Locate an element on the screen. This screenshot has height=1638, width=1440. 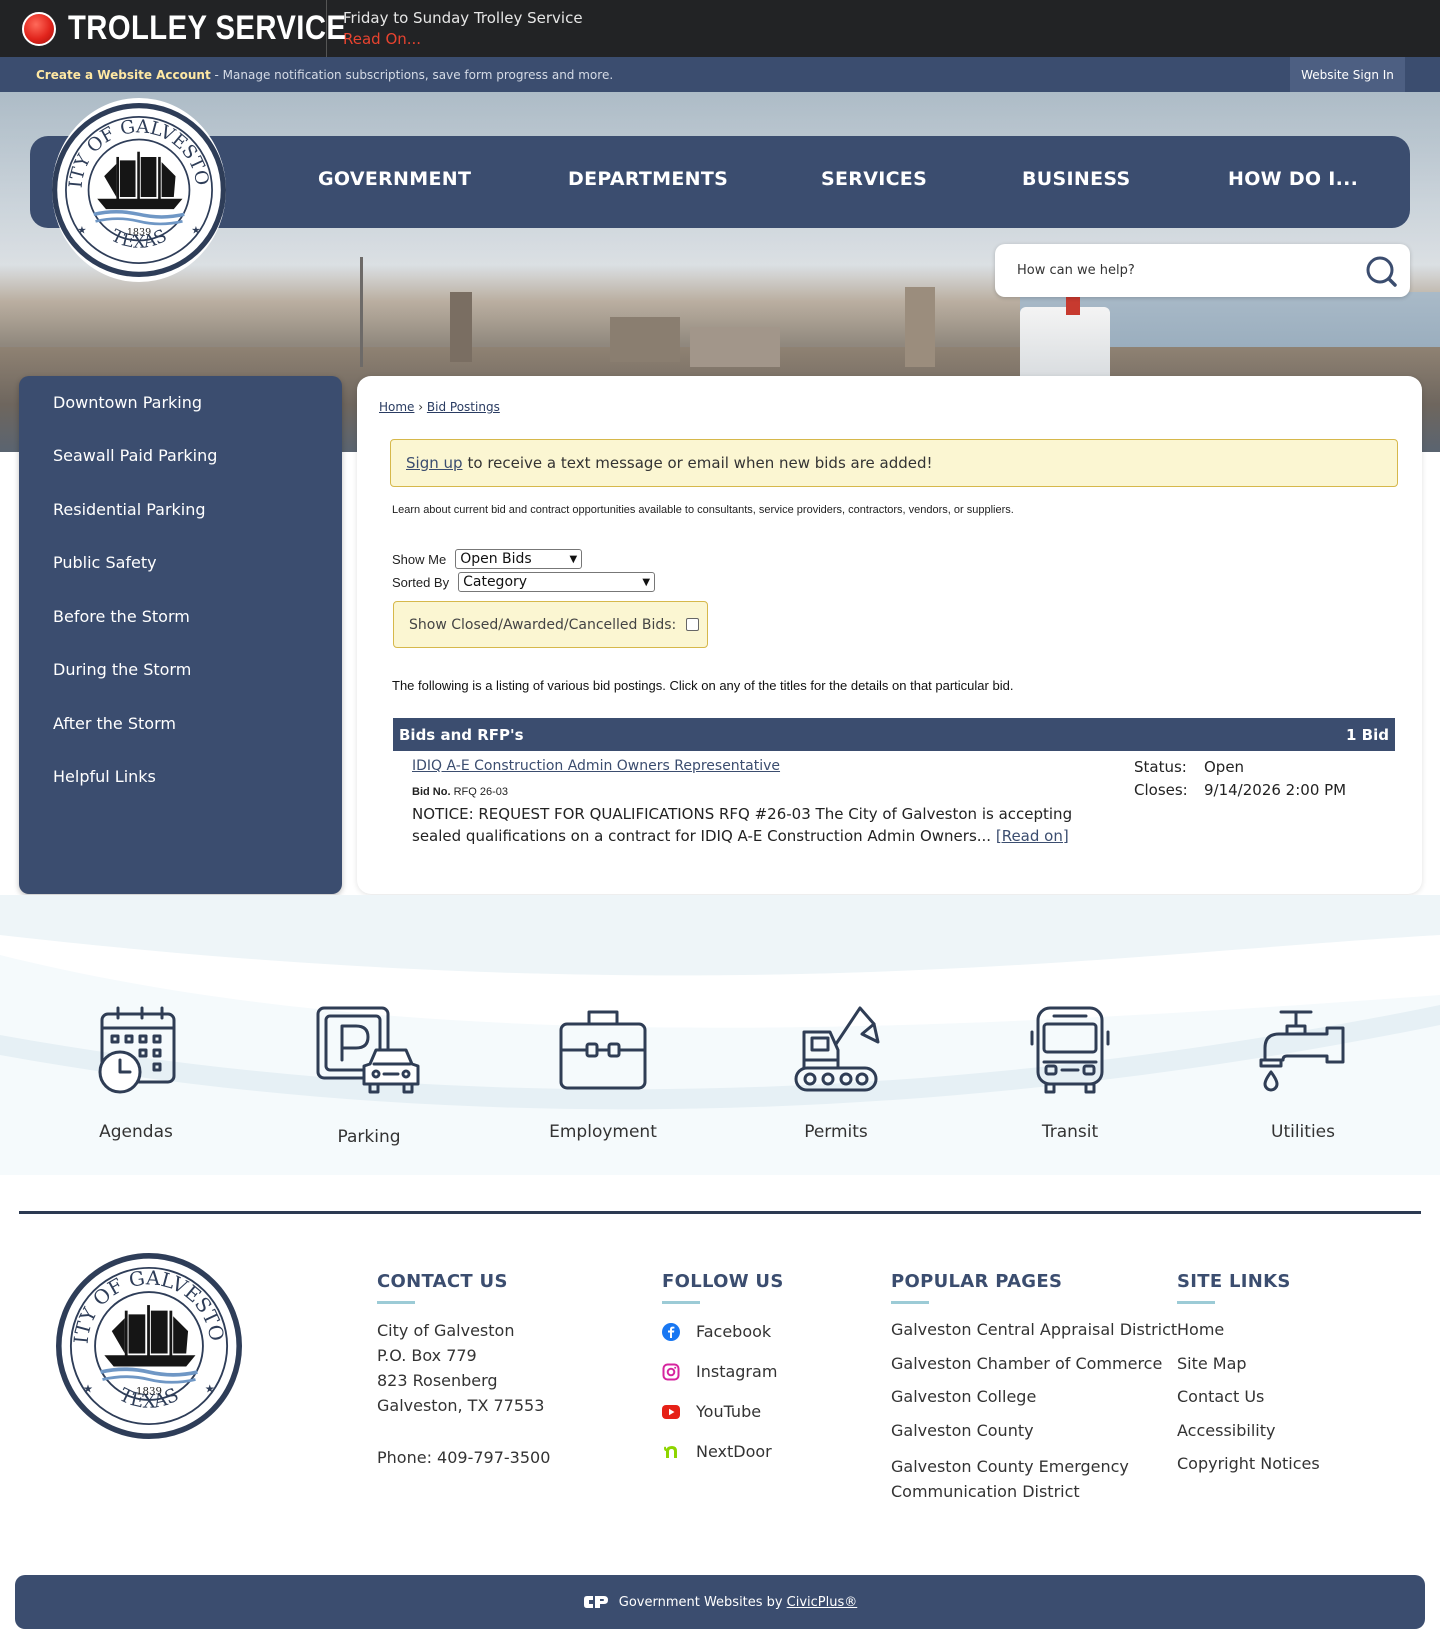
bids-category-title: Bids and RFP's is located at coordinates (461, 734).